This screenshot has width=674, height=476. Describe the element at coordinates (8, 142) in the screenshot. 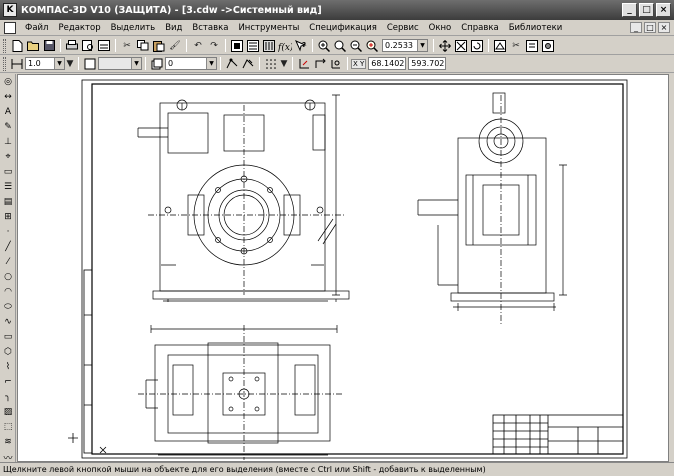

I see `parametrization-icon: ⊥` at that location.